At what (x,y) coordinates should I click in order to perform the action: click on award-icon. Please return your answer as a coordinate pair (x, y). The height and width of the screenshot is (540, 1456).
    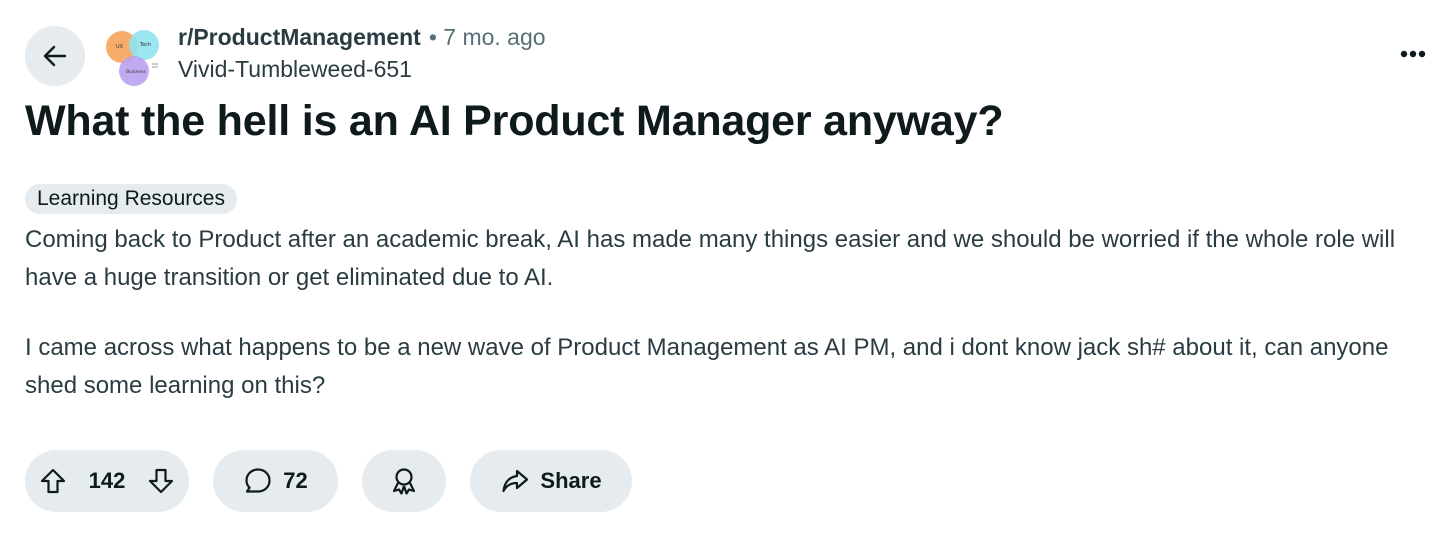
    Looking at the image, I should click on (404, 481).